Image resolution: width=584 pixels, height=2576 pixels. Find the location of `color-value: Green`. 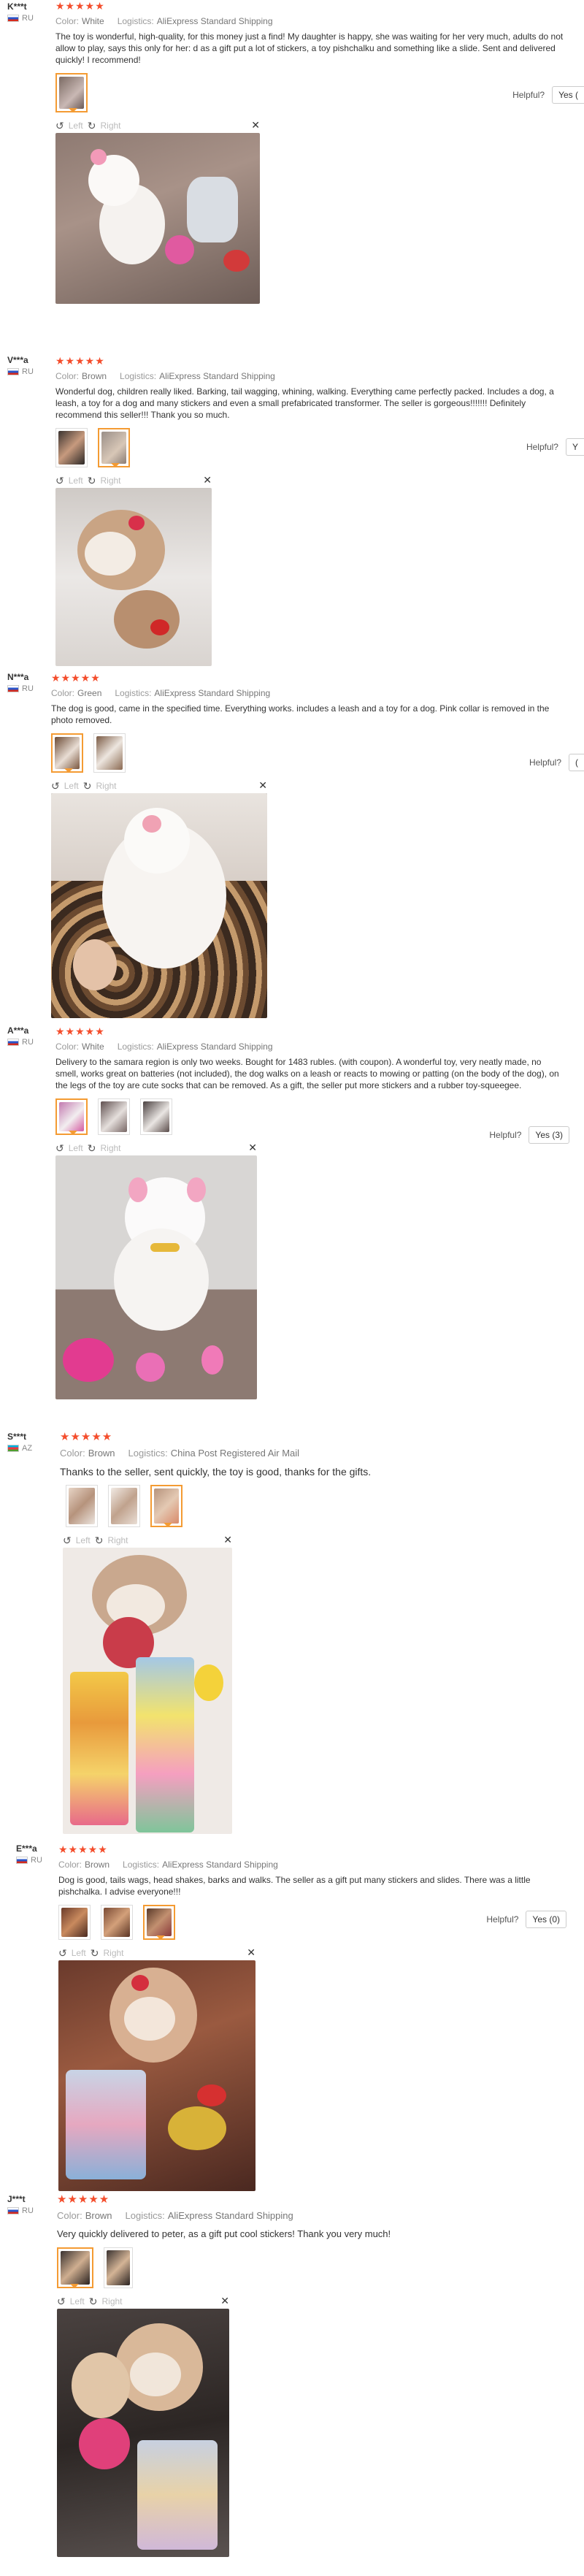

color-value: Green is located at coordinates (89, 693).